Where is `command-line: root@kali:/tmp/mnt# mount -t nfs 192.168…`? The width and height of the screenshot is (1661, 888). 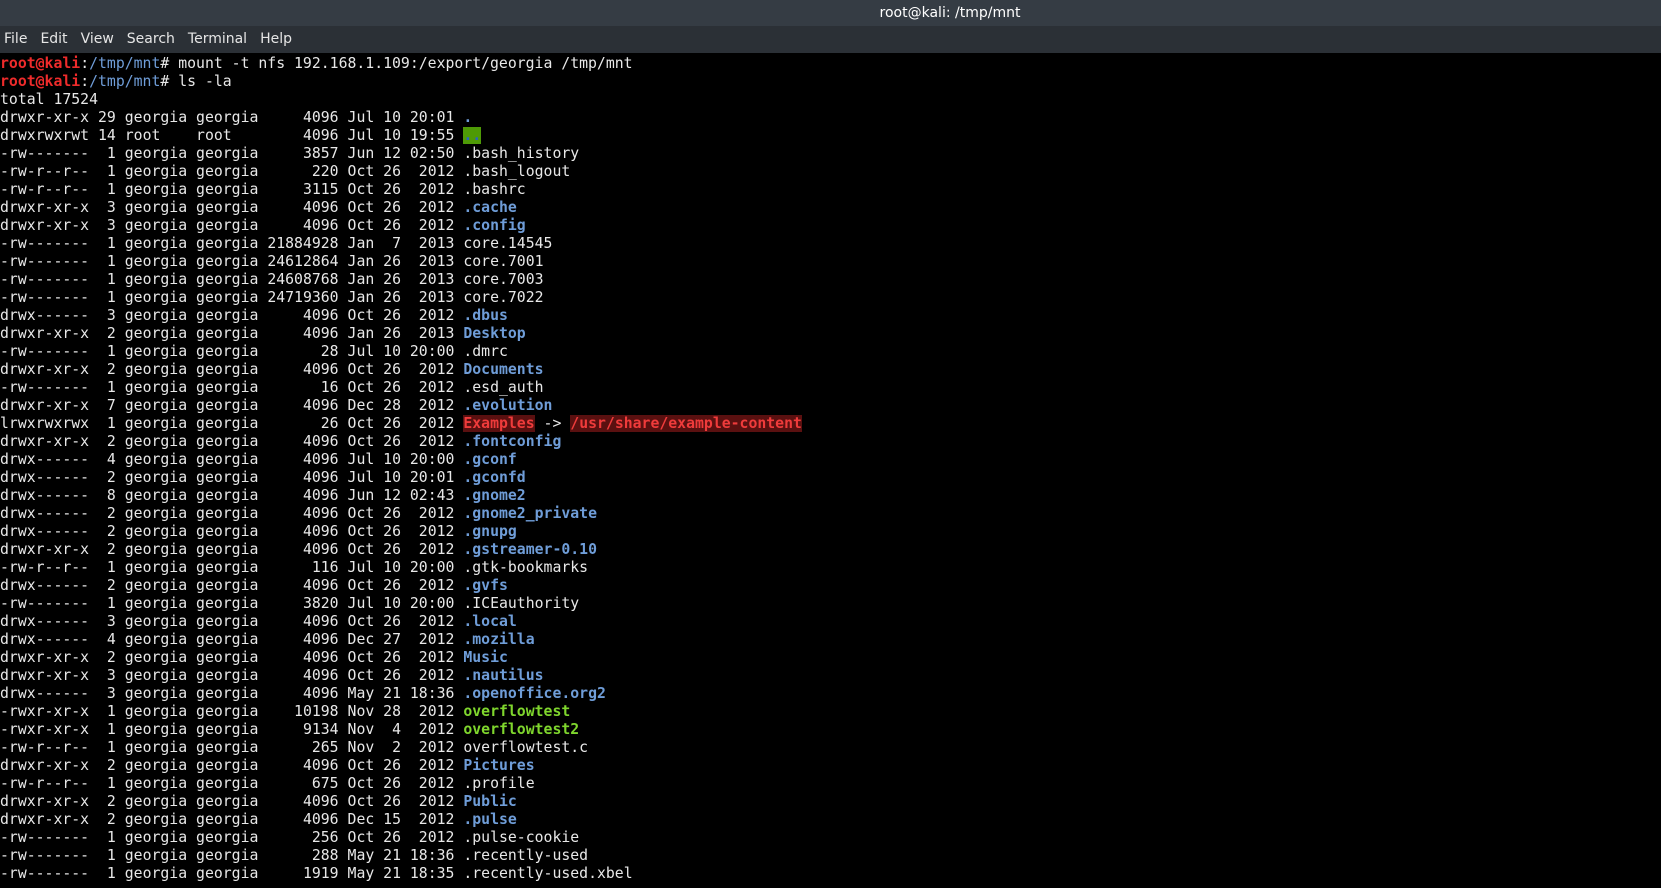 command-line: root@kali:/tmp/mnt# mount -t nfs 192.168… is located at coordinates (830, 64).